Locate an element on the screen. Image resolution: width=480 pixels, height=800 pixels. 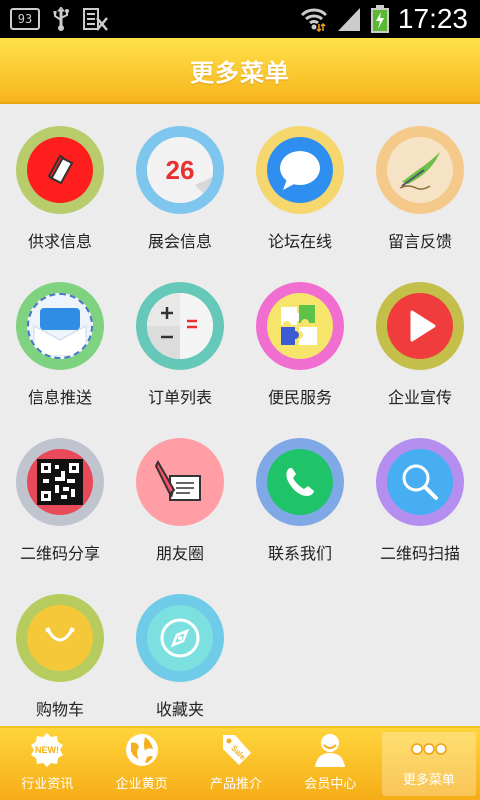
phone-icon is located at coordinates (300, 482).